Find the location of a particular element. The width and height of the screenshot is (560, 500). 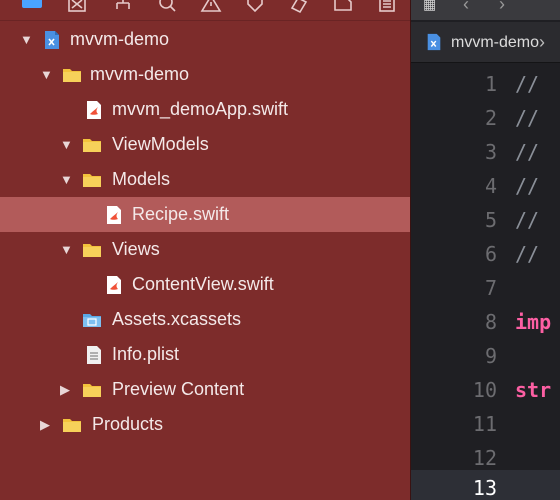

line-number: 1 is located at coordinates (490, 84).